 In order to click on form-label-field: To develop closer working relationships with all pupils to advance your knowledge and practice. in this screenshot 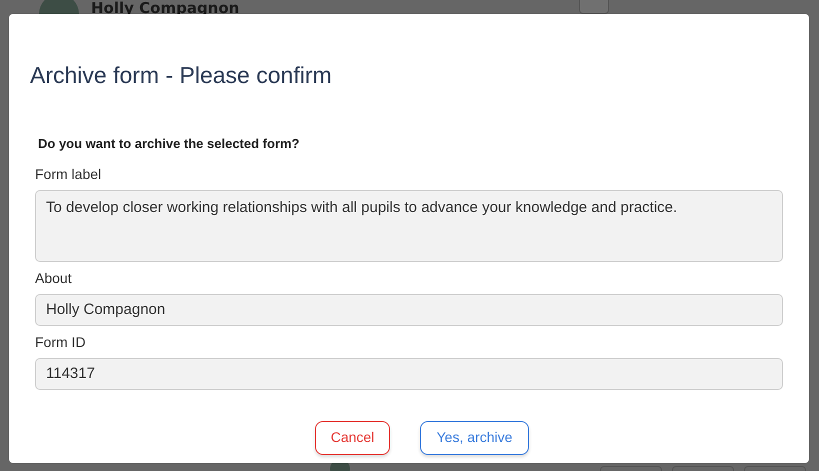, I will do `click(409, 226)`.